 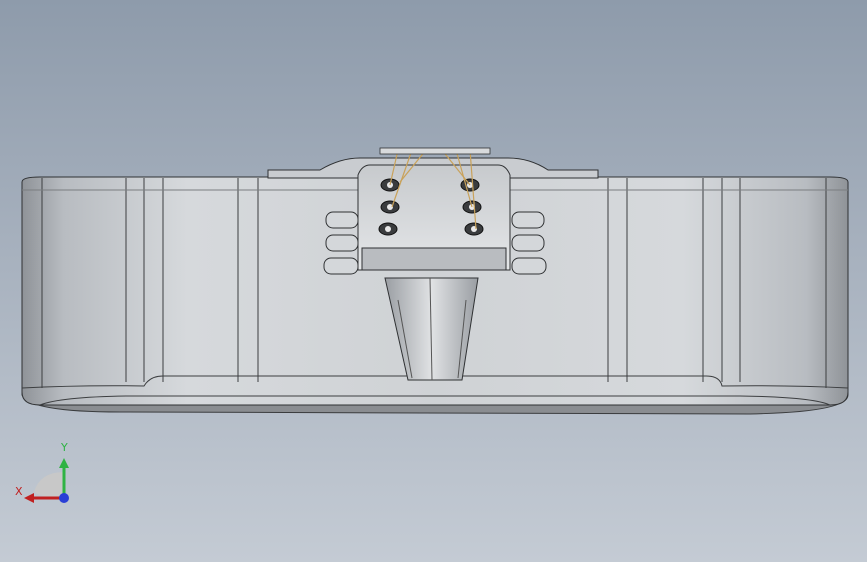 What do you see at coordinates (434, 259) in the screenshot?
I see `headstock-plate` at bounding box center [434, 259].